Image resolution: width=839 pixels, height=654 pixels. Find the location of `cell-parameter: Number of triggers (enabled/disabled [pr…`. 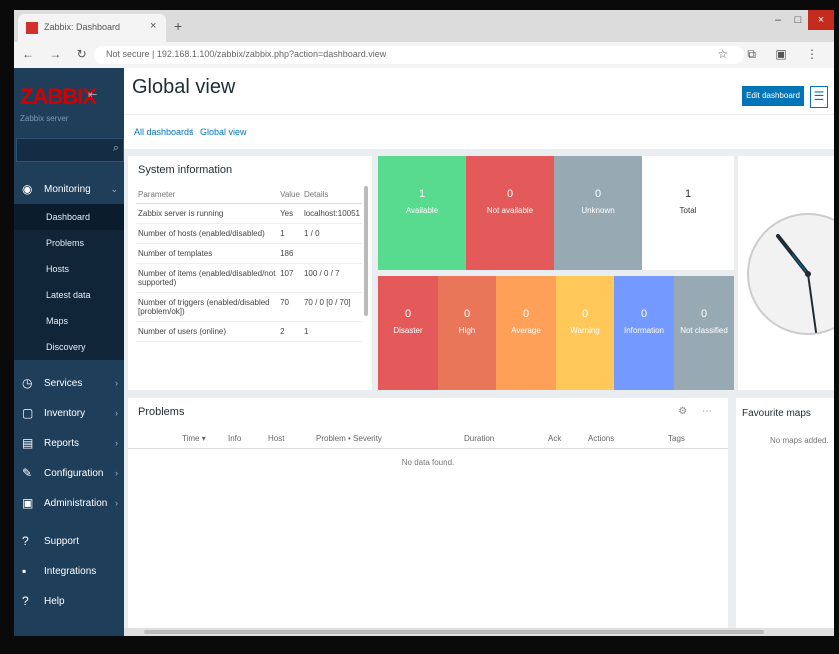

cell-parameter: Number of triggers (enabled/disabled [pr… is located at coordinates (207, 307).